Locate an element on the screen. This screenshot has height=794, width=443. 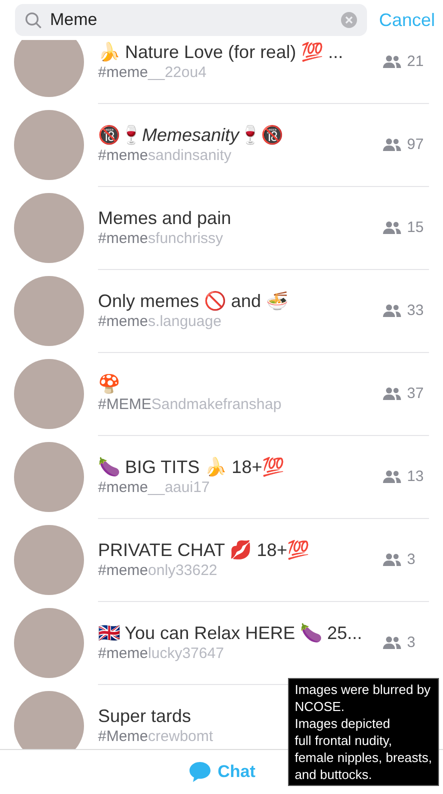
group-handle: #memelucky37647 is located at coordinates (161, 653).